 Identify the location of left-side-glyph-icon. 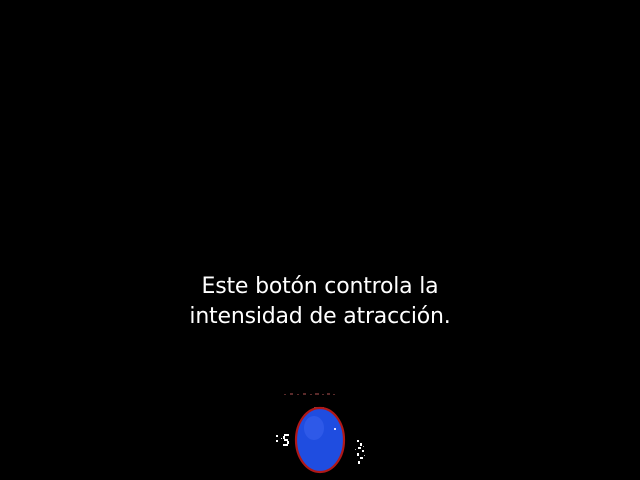
(282, 440).